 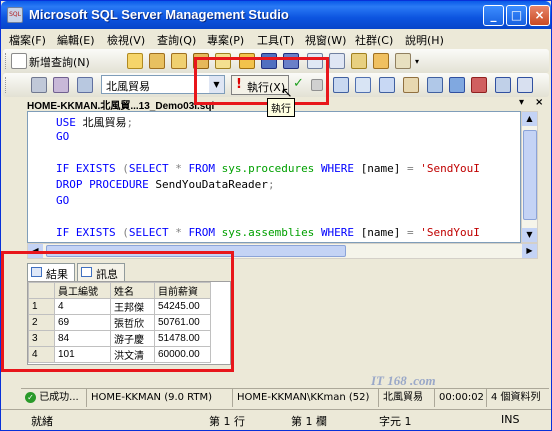 I want to click on menu-window: 視窗(W), so click(x=325, y=40).